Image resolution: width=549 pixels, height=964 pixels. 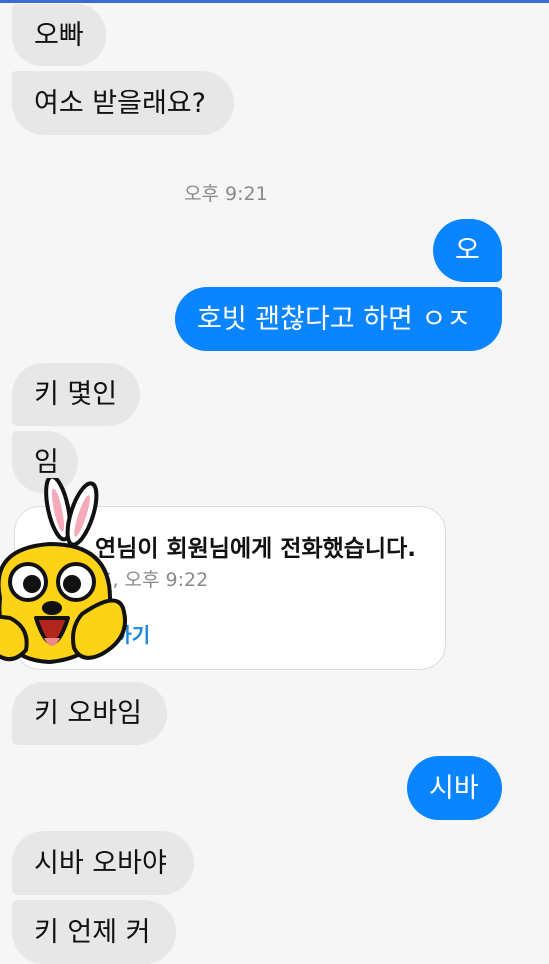 I want to click on message-text: 오빠, so click(x=59, y=35).